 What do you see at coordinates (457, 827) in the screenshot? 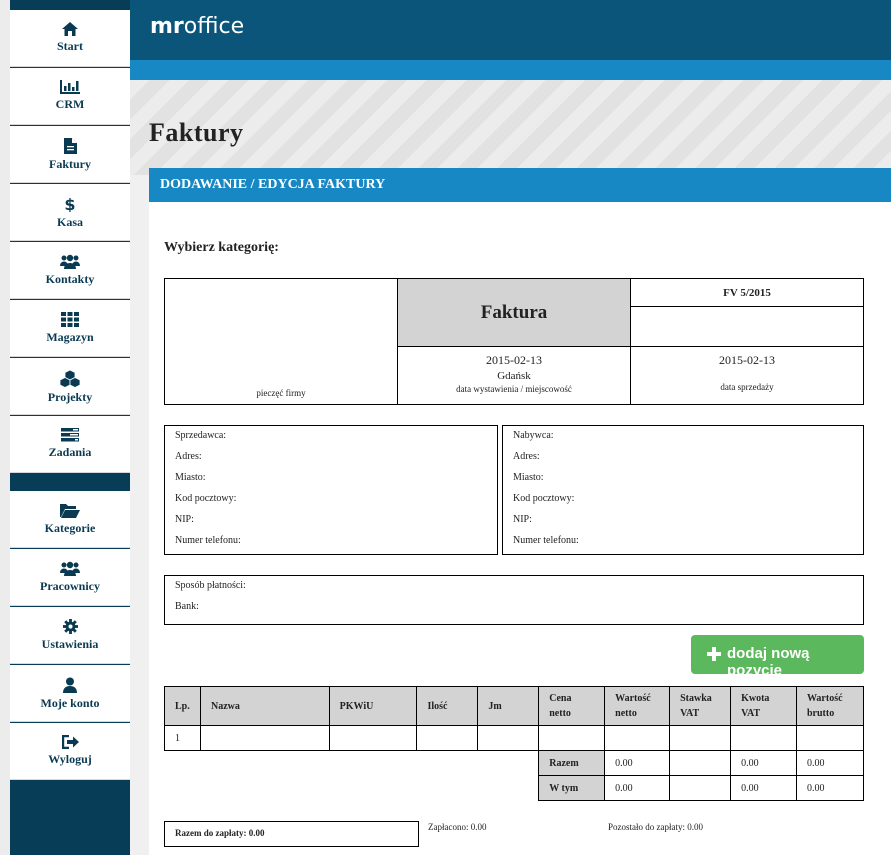
I see `paid-amount: Zapłacono: 0.00` at bounding box center [457, 827].